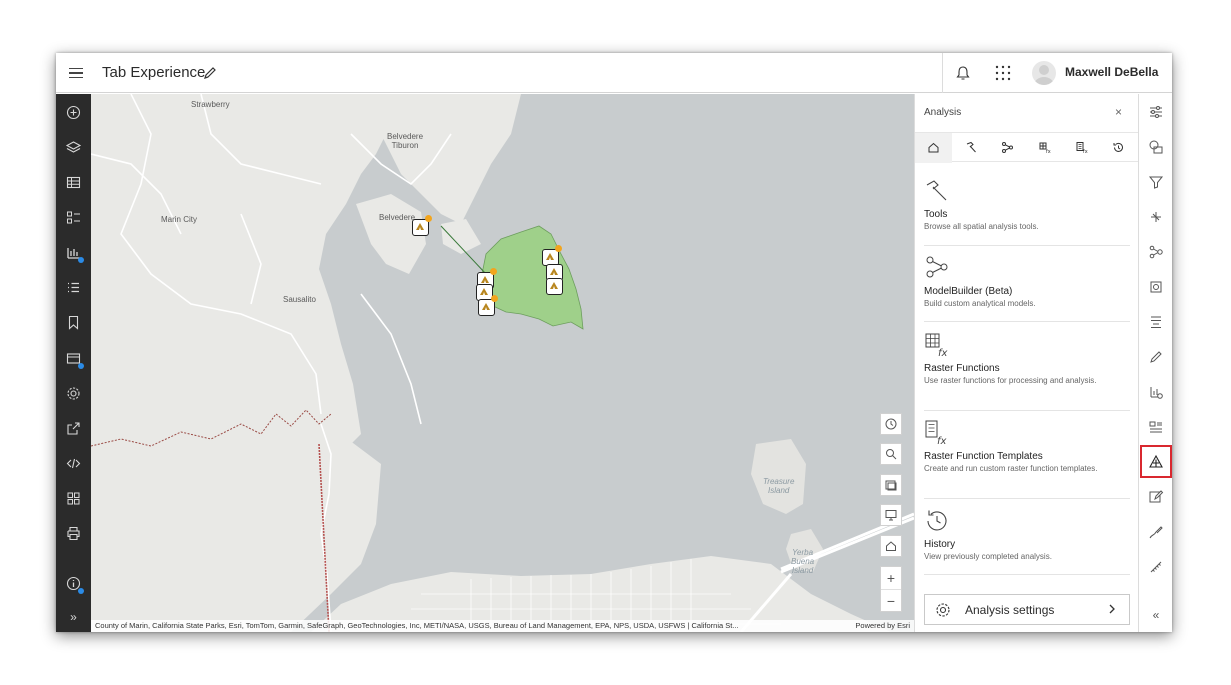 This screenshot has height=685, width=1231. I want to click on user-name: Maxwell DeBella, so click(1111, 72).